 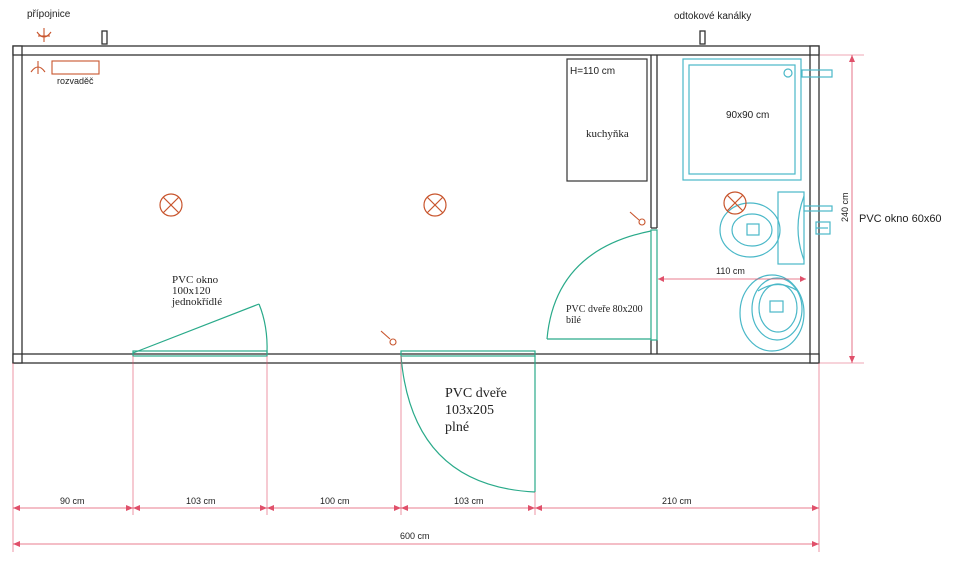 What do you see at coordinates (845, 207) in the screenshot?
I see `height-label: 240 cm` at bounding box center [845, 207].